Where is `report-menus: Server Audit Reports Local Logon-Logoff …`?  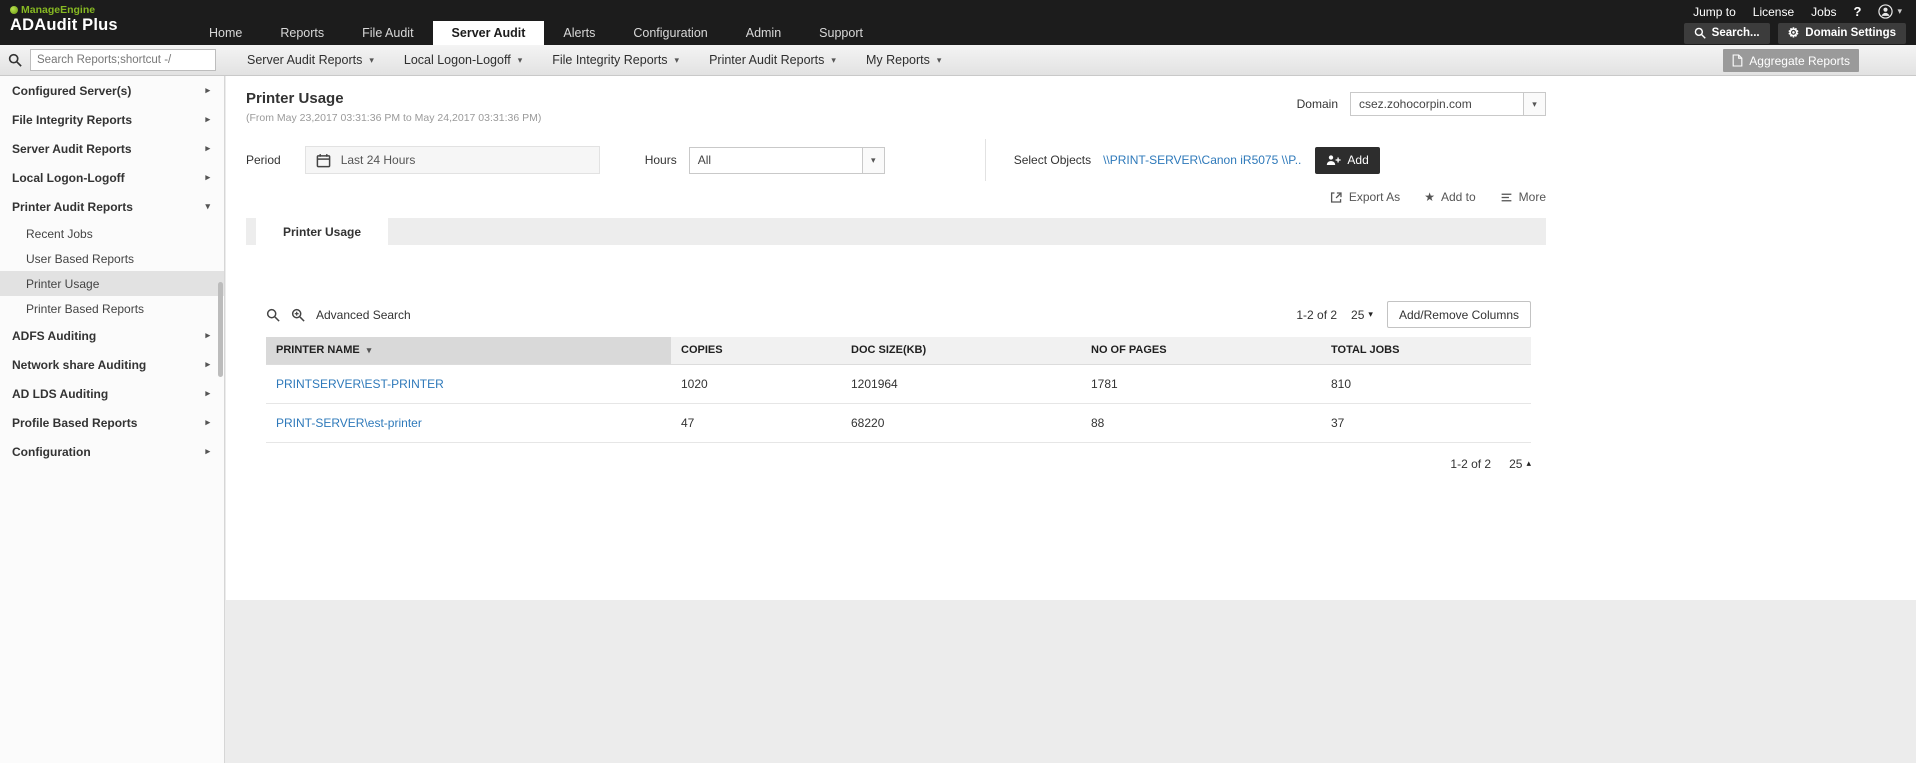
report-menus: Server Audit Reports Local Logon-Logoff … is located at coordinates (594, 60).